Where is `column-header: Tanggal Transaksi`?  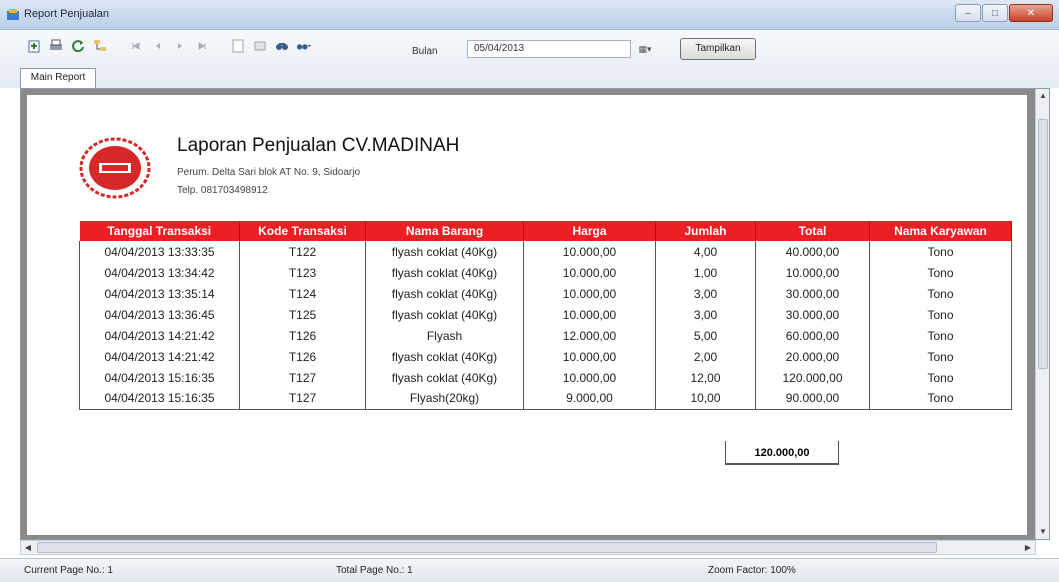 column-header: Tanggal Transaksi is located at coordinates (159, 231).